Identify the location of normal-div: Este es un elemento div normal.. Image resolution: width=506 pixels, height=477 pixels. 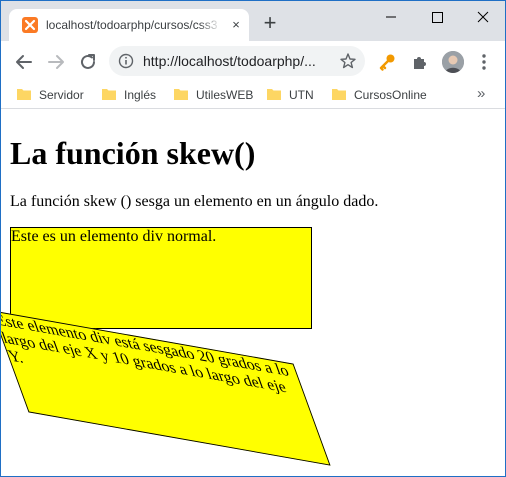
(161, 278).